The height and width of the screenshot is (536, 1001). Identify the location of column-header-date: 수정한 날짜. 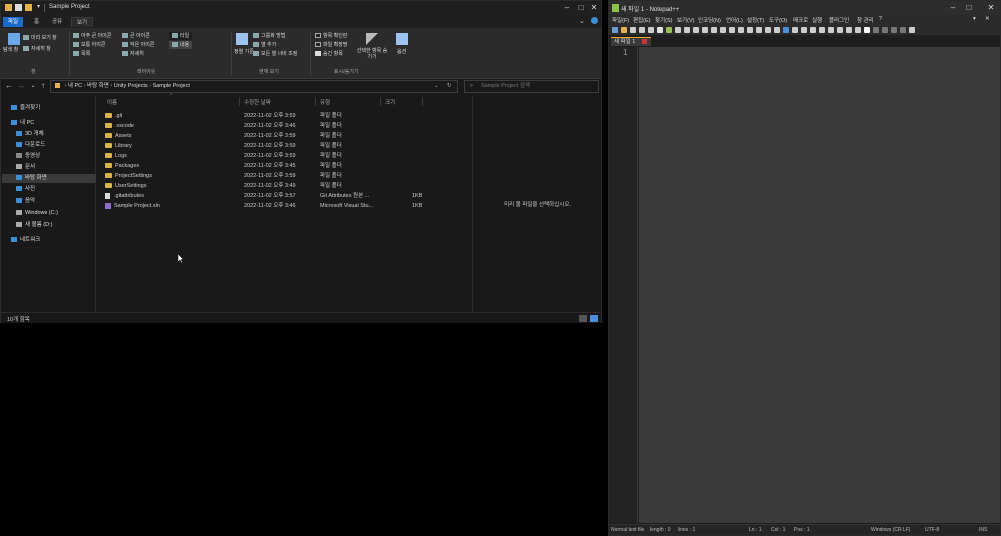
(257, 102).